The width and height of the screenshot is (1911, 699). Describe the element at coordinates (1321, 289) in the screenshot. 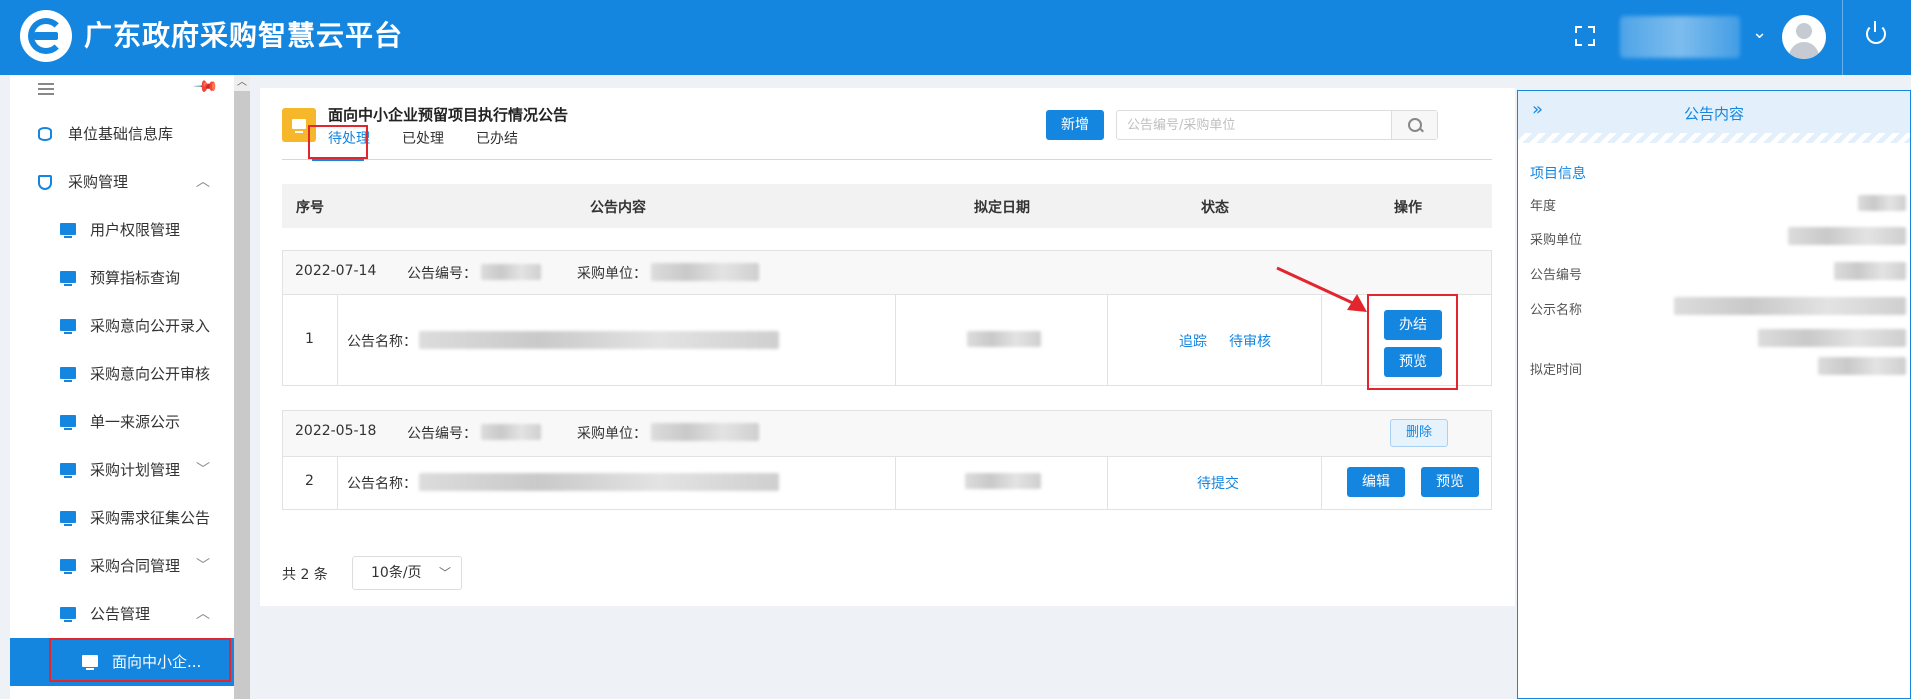

I see `annotation-arrow` at that location.